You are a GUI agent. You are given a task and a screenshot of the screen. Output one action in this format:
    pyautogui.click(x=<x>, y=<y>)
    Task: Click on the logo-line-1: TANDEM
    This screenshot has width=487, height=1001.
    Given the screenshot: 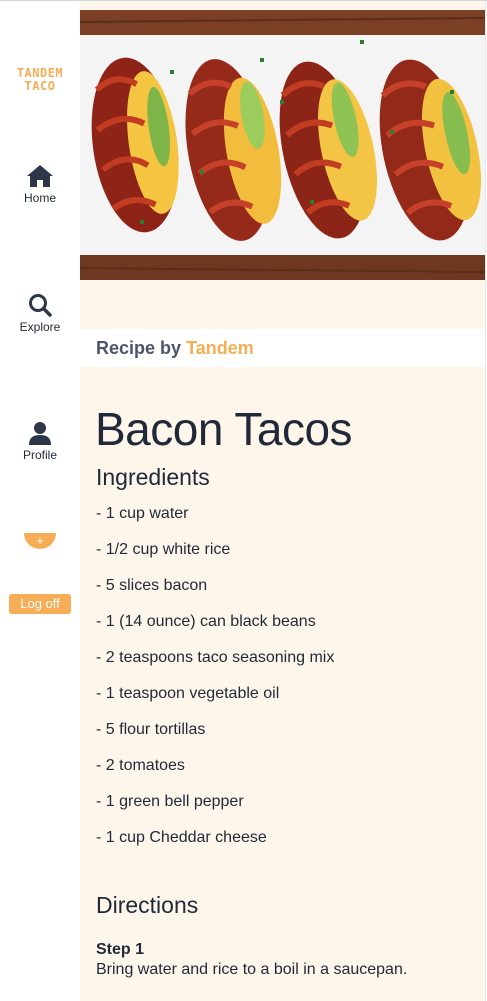 What is the action you would take?
    pyautogui.click(x=40, y=73)
    